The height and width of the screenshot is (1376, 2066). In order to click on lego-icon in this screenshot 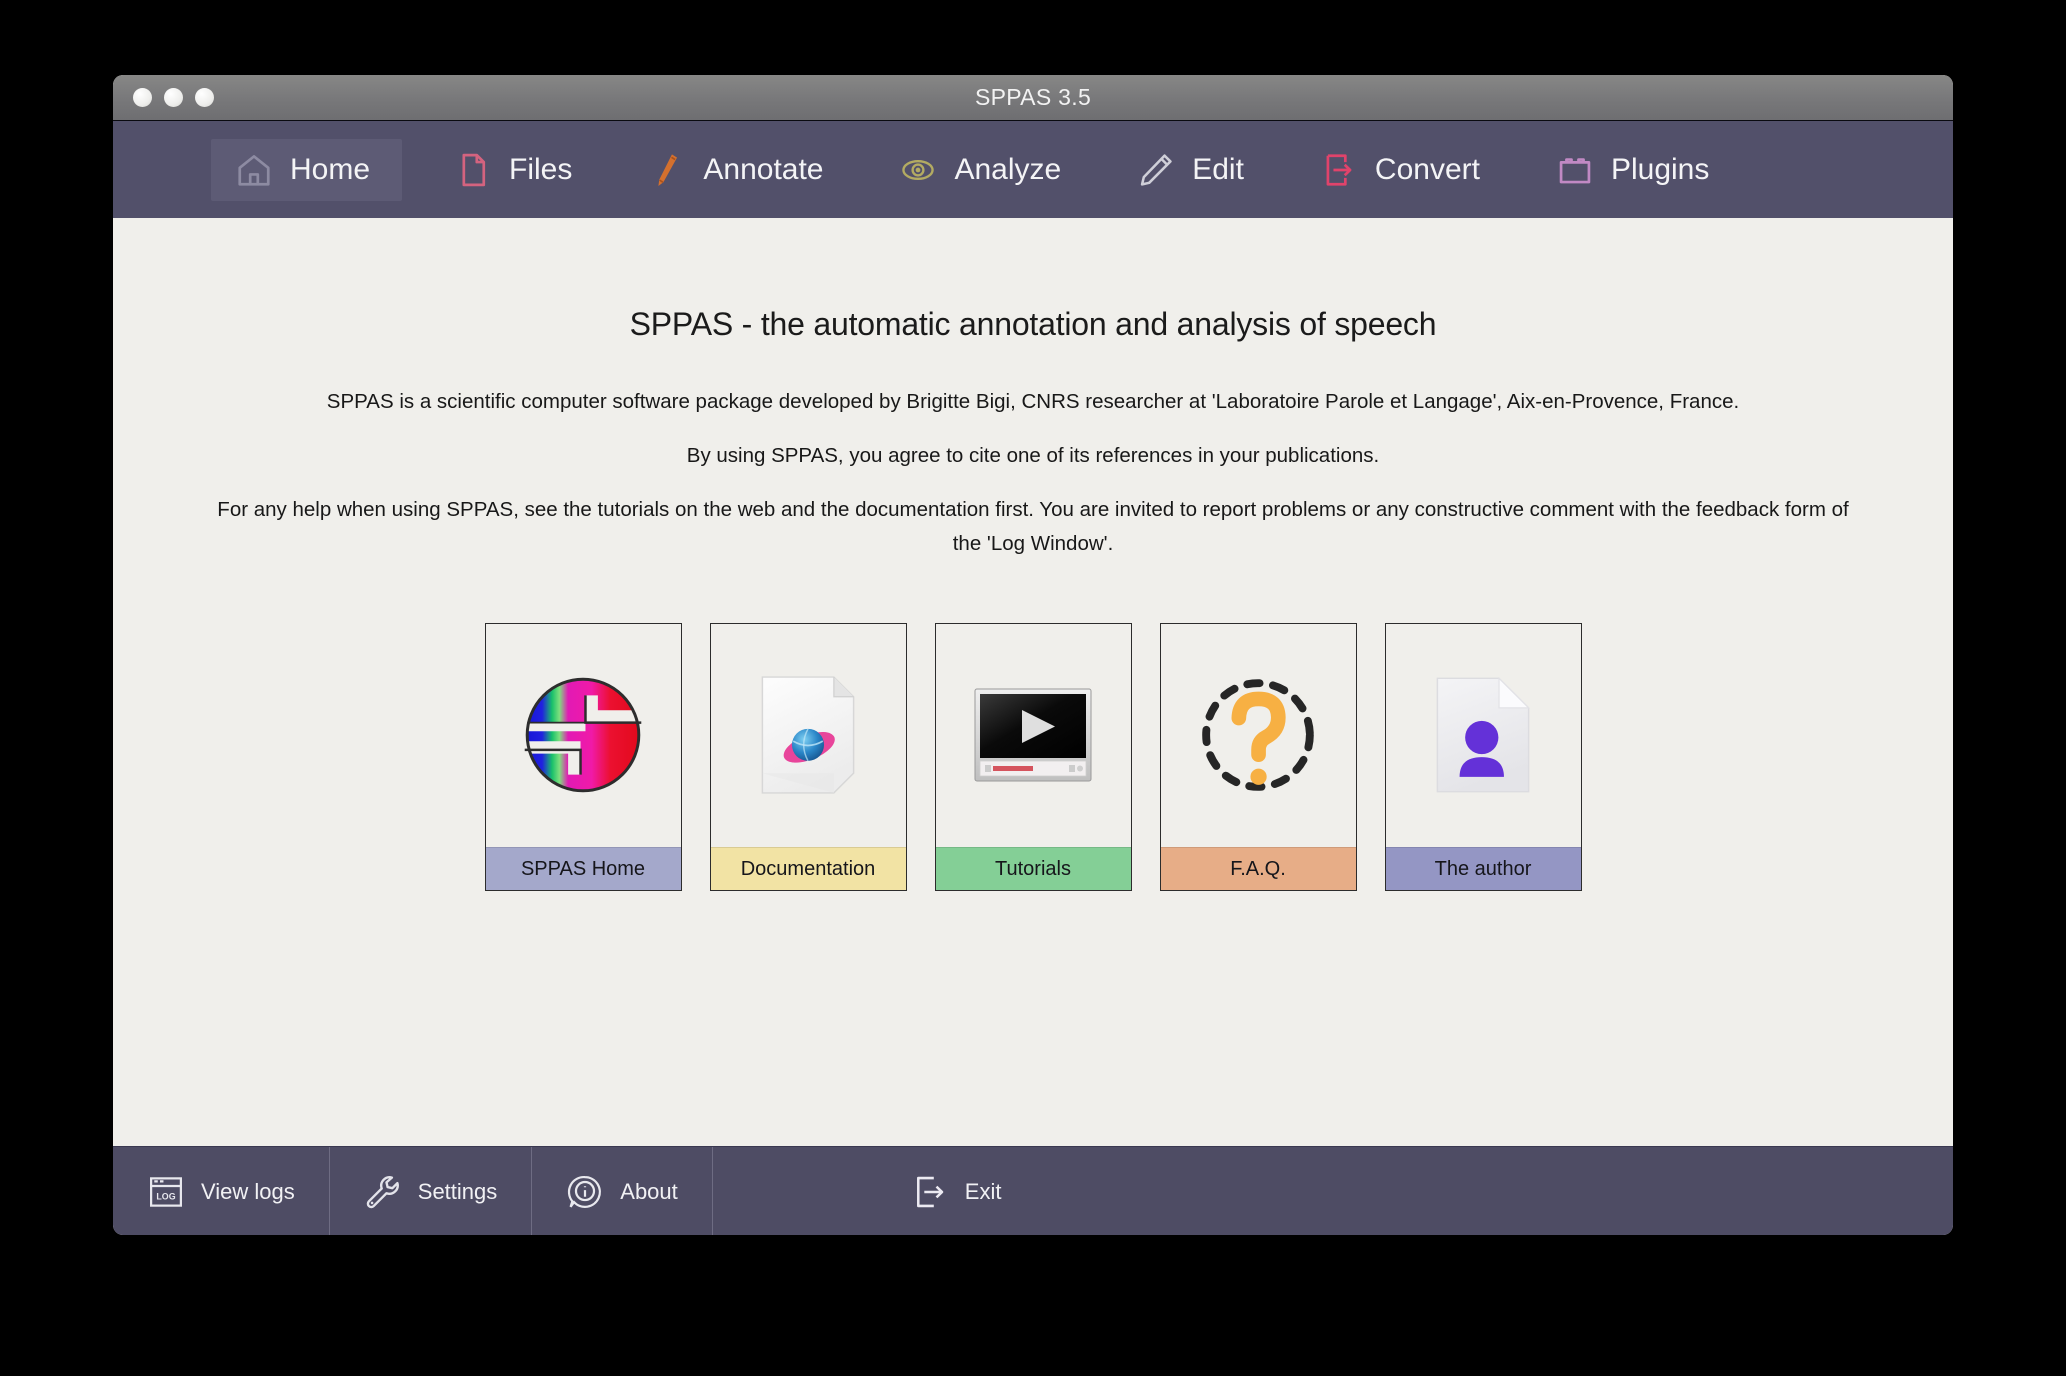, I will do `click(1575, 170)`.